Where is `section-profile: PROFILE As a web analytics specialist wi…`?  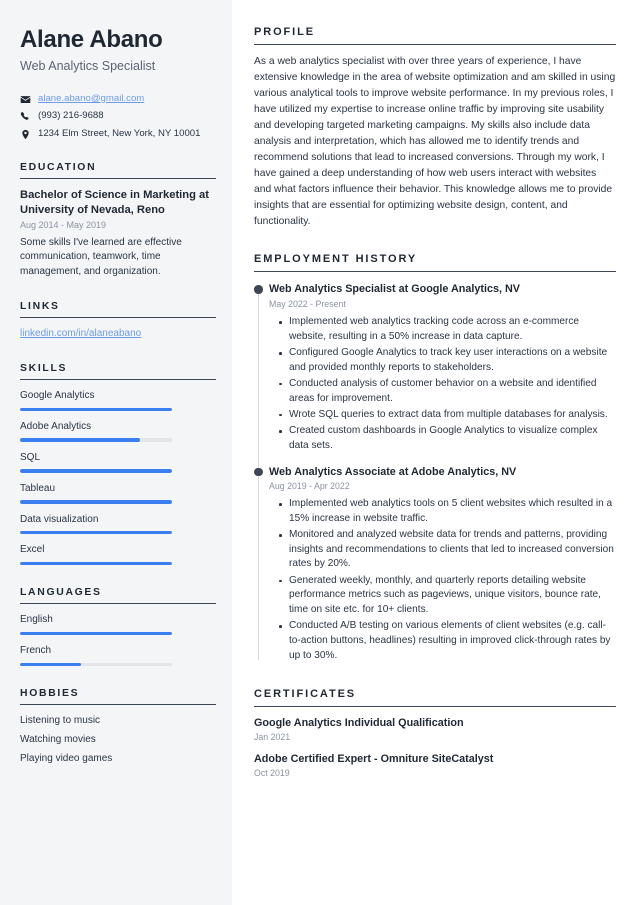 section-profile: PROFILE As a web analytics specialist wi… is located at coordinates (435, 127).